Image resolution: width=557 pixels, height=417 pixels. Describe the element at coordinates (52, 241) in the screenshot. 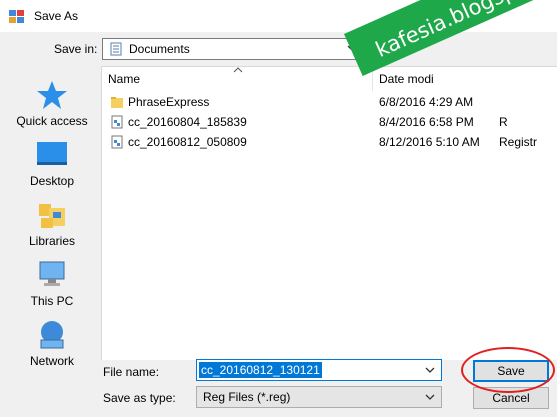

I see `place-label: Libraries` at that location.